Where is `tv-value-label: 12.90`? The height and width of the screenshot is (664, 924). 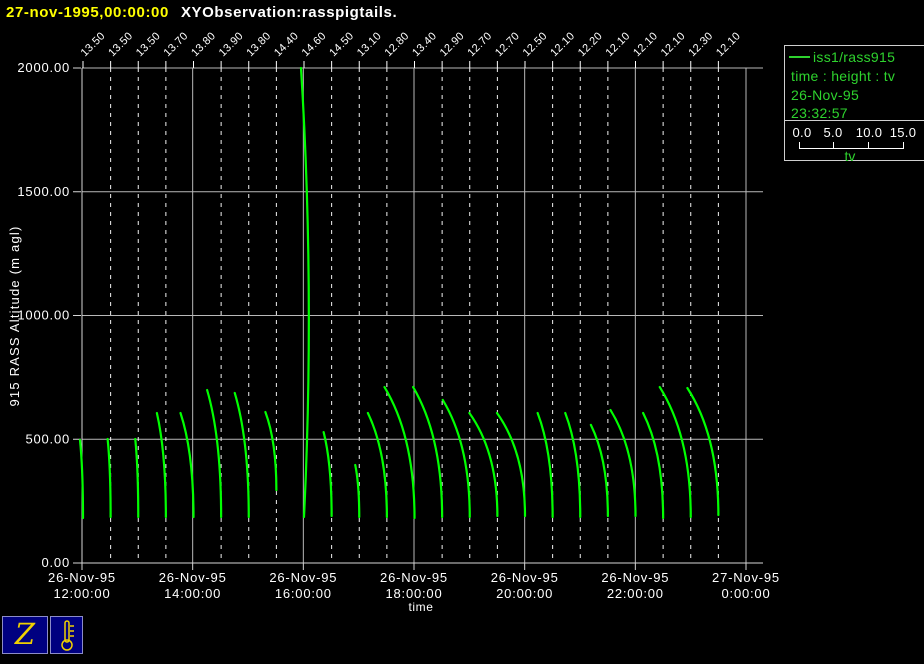 tv-value-label: 12.90 is located at coordinates (452, 44).